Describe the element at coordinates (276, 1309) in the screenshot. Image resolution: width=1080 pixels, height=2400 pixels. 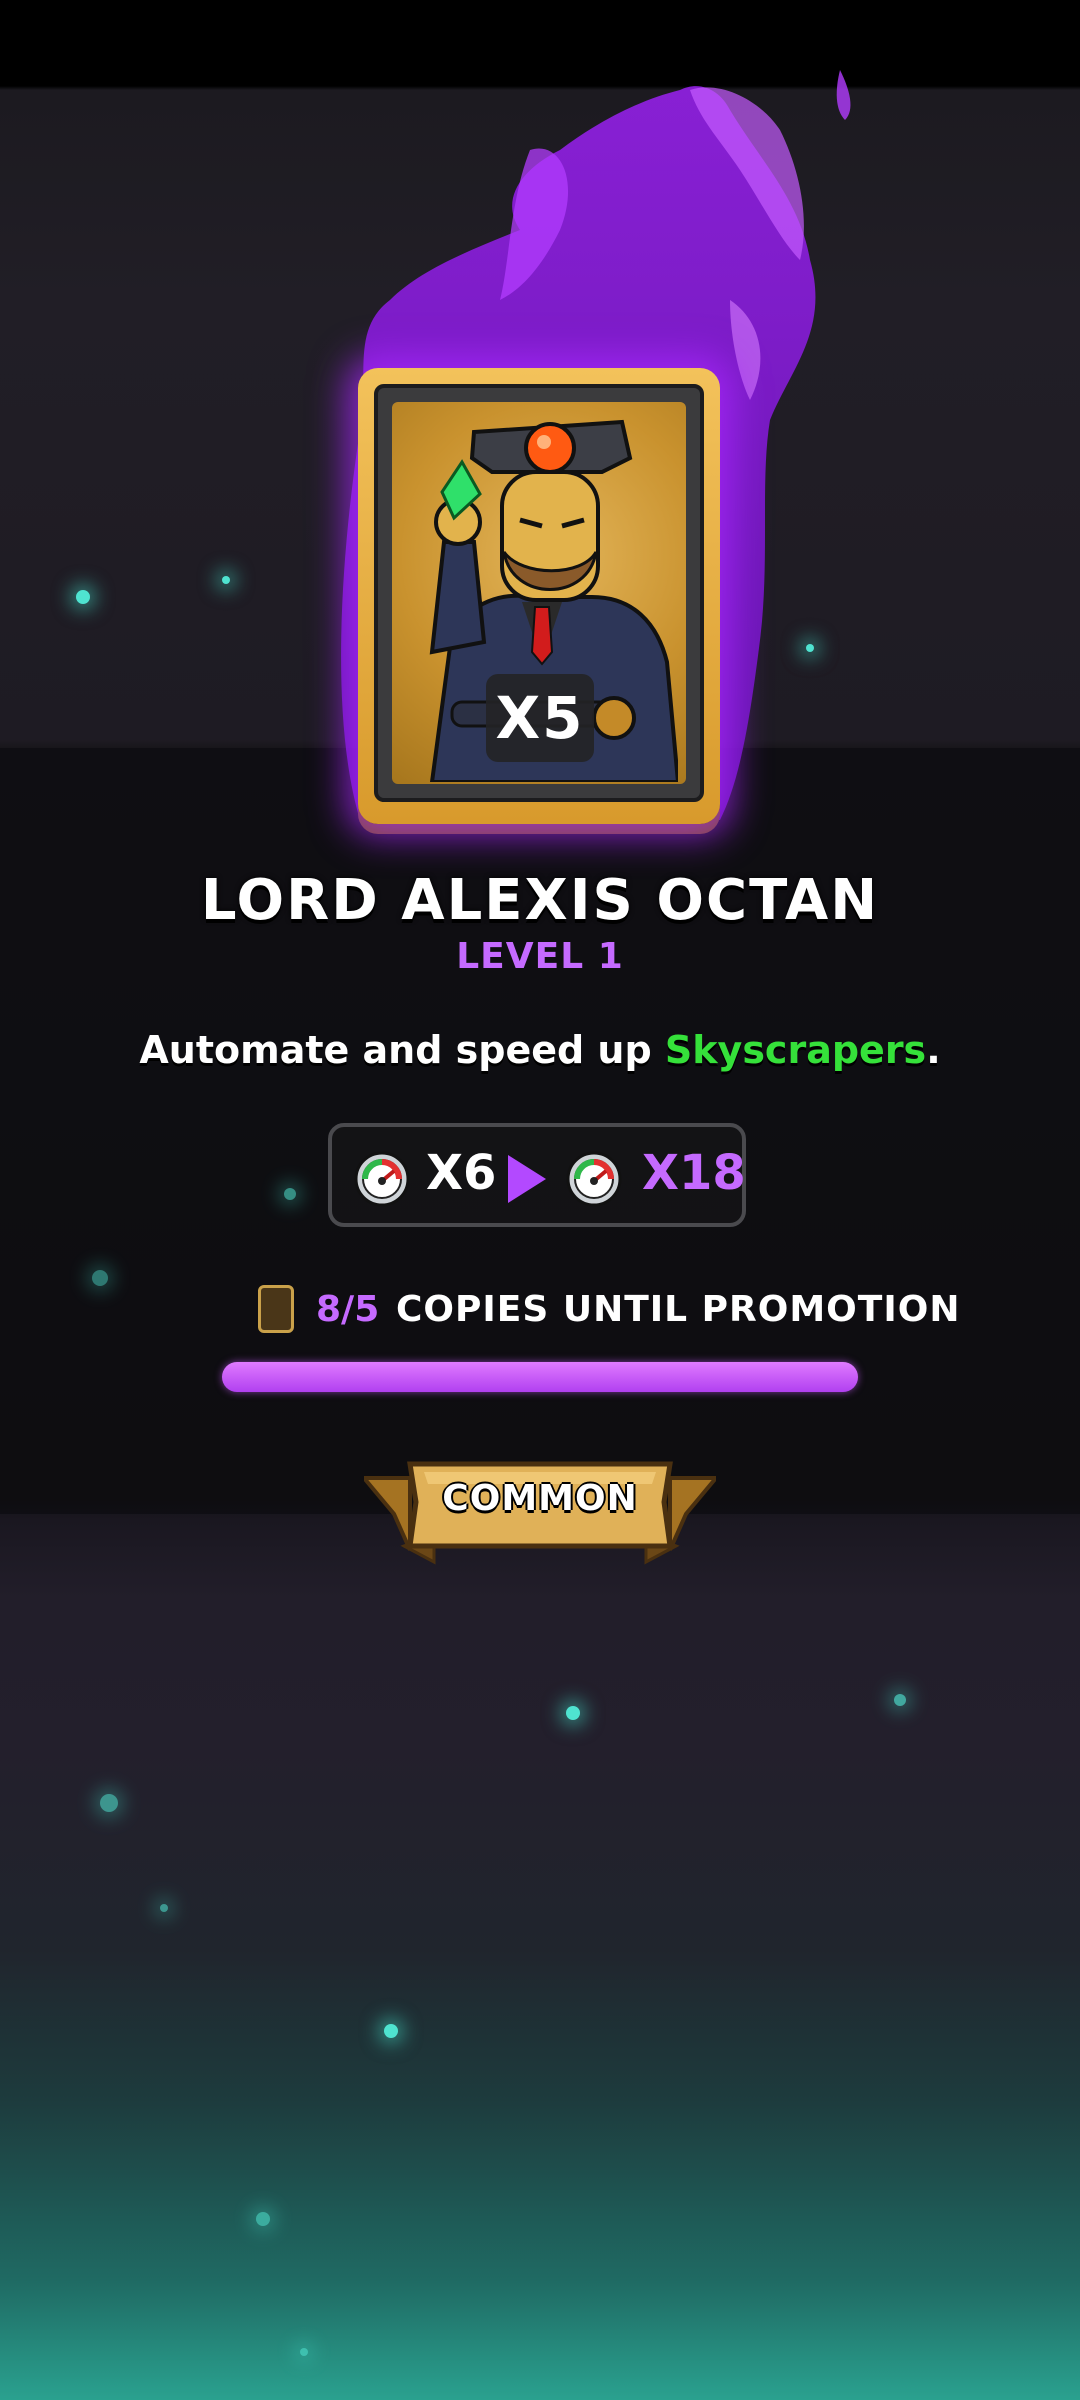
I see `card-copy-icon` at that location.